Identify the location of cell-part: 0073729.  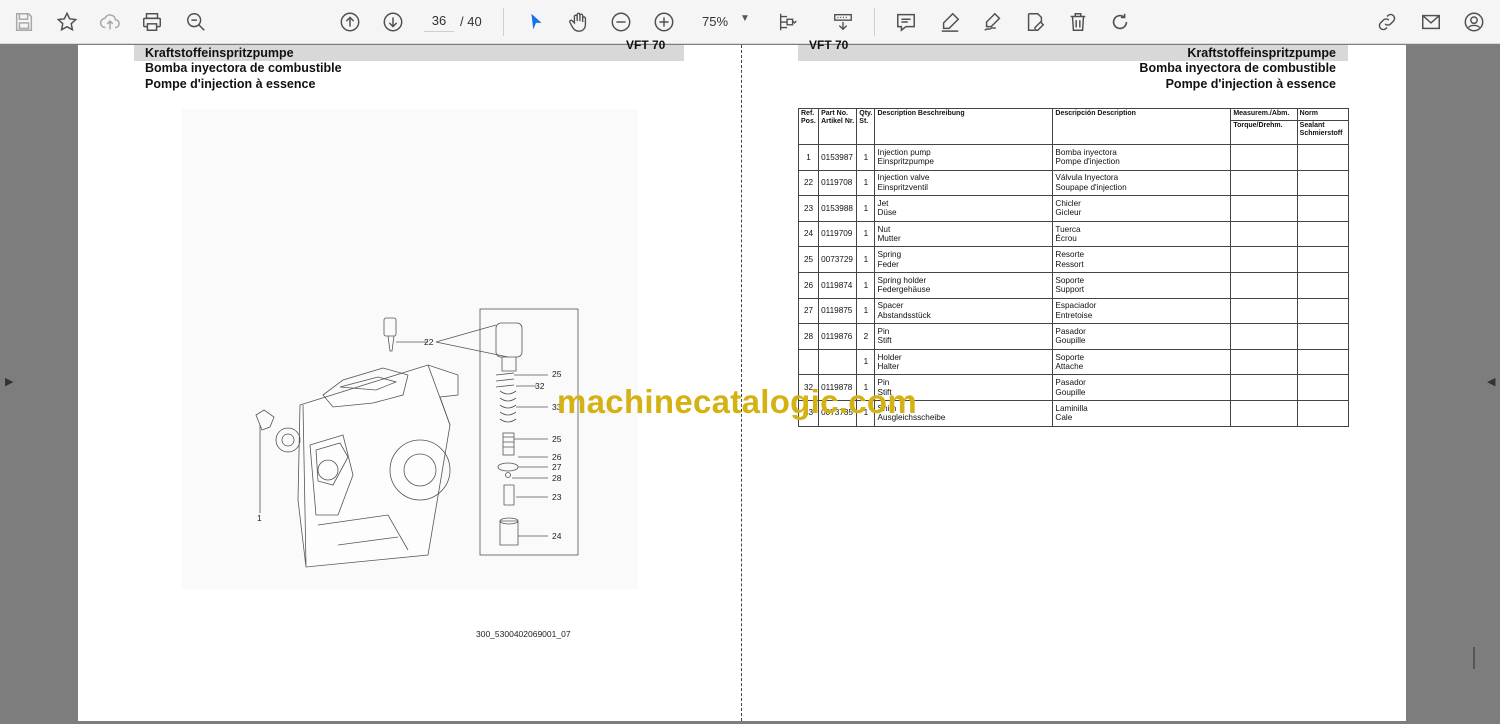
(838, 259).